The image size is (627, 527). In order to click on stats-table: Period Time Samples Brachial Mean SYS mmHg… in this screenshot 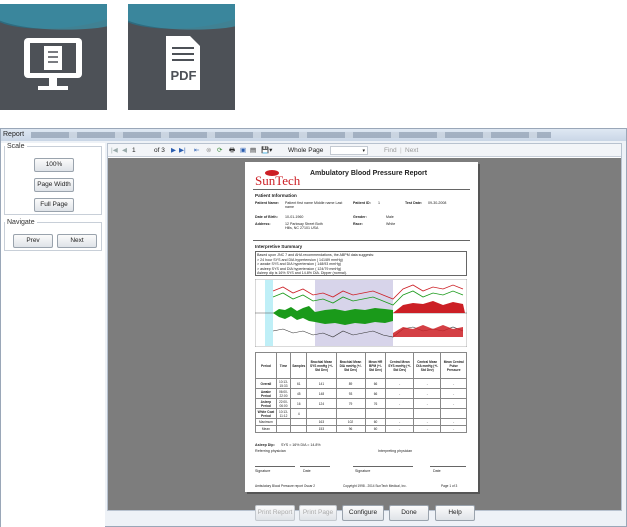, I will do `click(361, 392)`.